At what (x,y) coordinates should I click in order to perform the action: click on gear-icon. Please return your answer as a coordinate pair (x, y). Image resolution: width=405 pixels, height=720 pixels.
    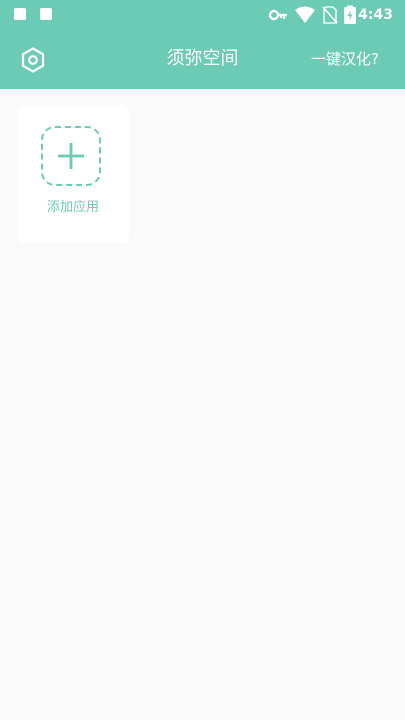
    Looking at the image, I should click on (33, 60).